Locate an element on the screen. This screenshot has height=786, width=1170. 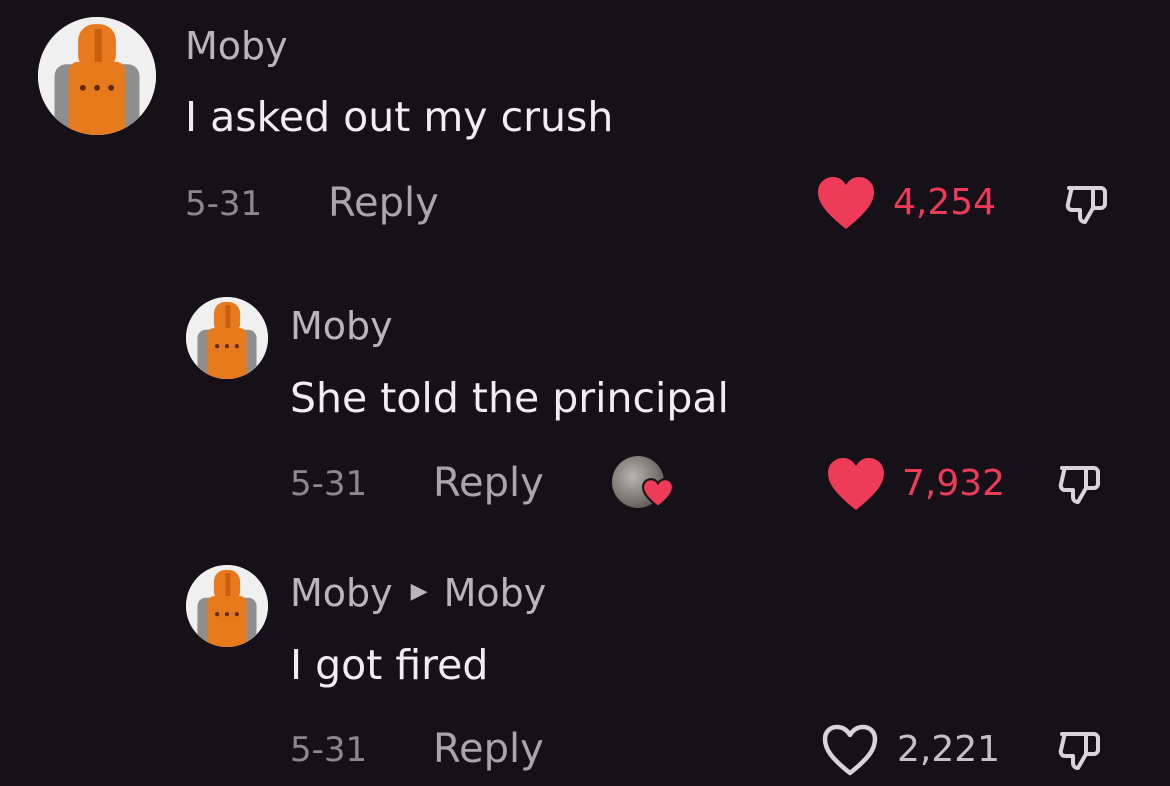
comment-username-line: Moby ▶ Moby is located at coordinates (418, 593).